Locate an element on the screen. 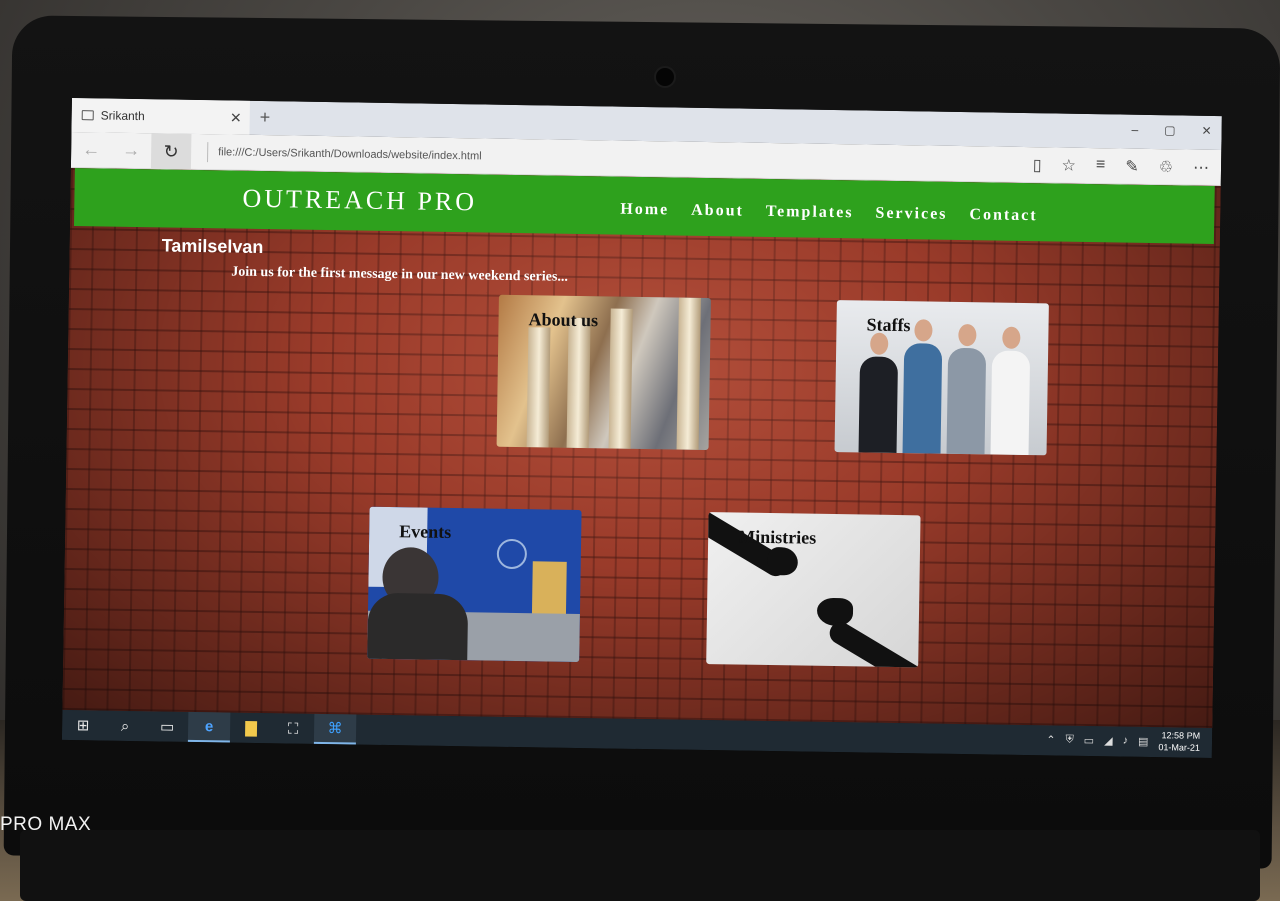  address-divider is located at coordinates (208, 151).